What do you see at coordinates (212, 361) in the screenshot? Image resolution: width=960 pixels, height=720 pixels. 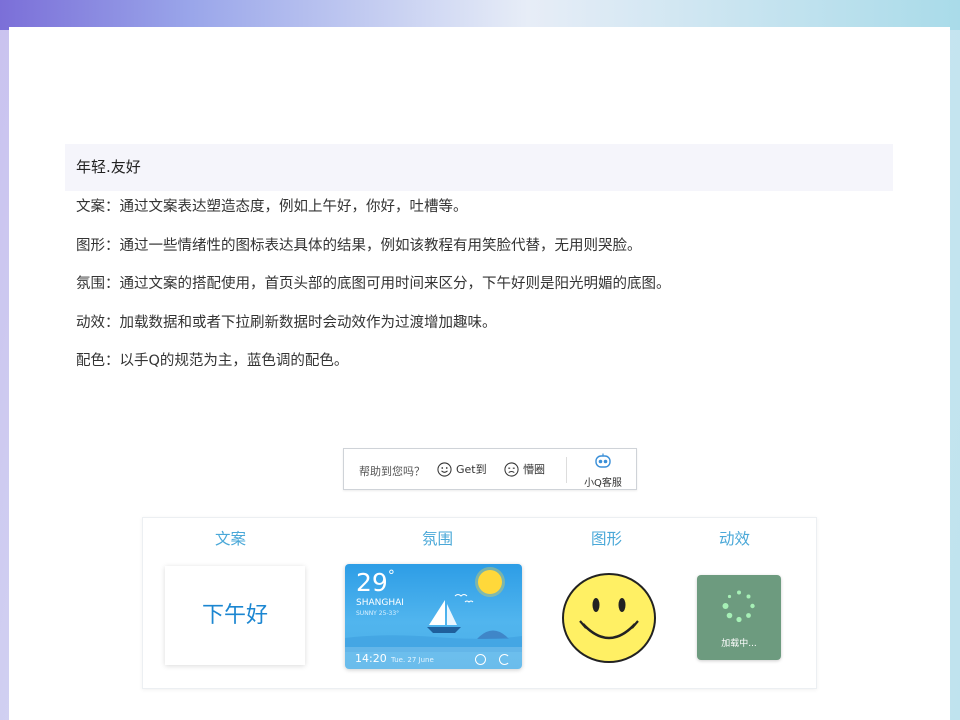 I see `desc-color: 配色：以手Q的规范为主，蓝色调的配色。` at bounding box center [212, 361].